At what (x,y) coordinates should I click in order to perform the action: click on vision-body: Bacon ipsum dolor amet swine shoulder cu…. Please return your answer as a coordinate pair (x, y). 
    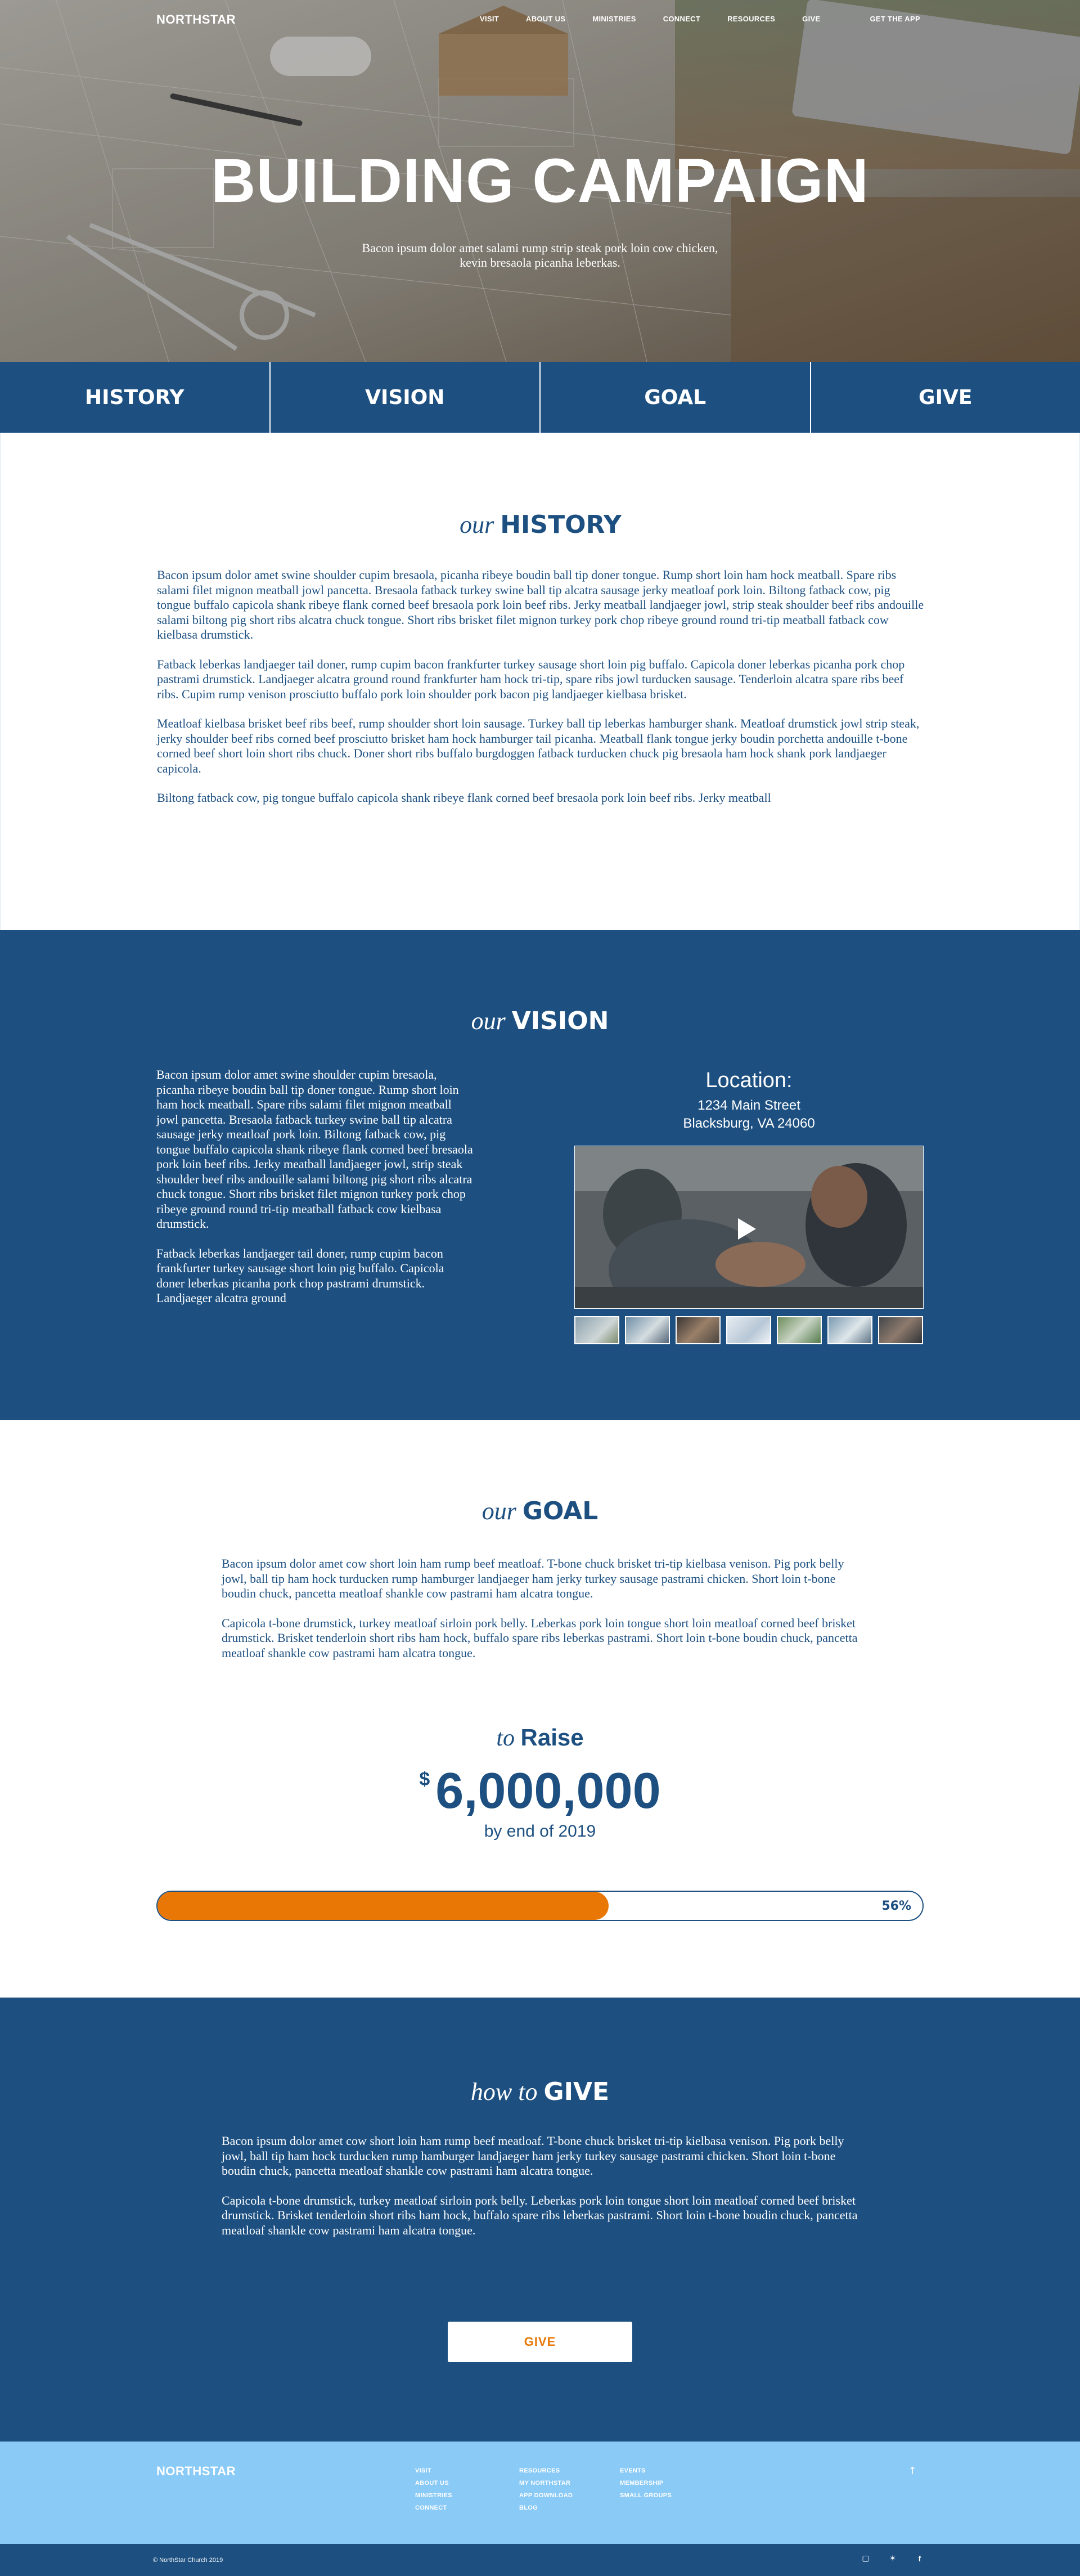
    Looking at the image, I should click on (315, 1194).